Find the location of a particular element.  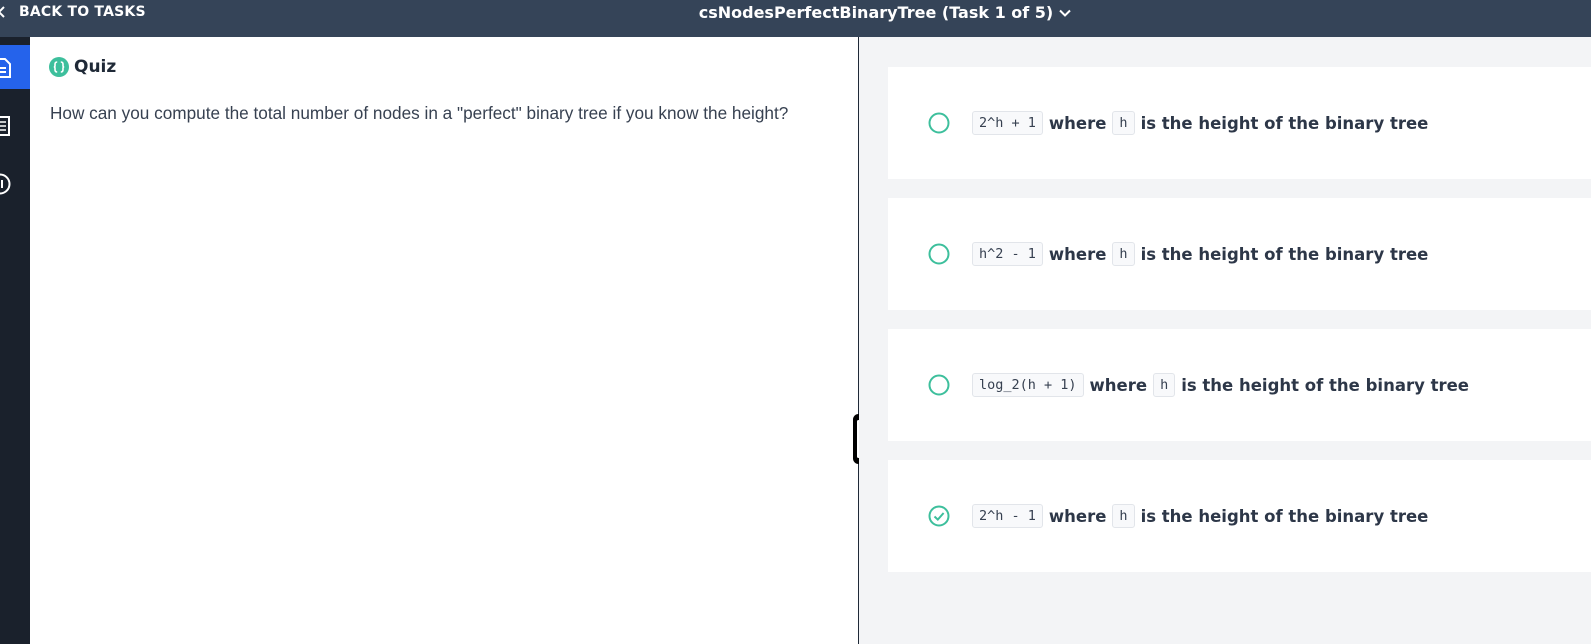

list-icon is located at coordinates (5, 126).